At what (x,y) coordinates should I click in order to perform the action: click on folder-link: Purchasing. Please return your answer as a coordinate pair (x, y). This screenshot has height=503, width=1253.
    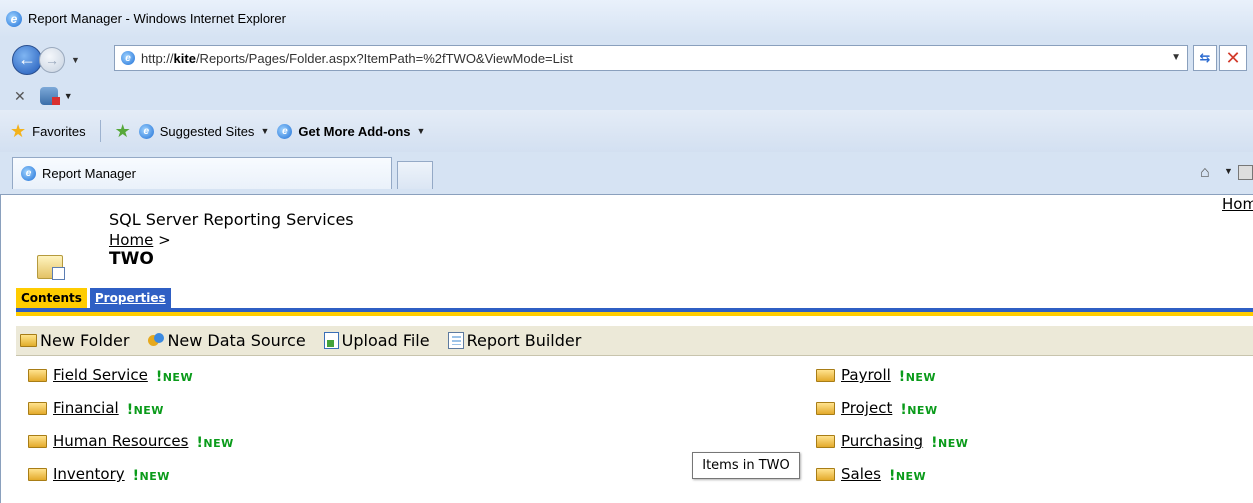
    Looking at the image, I should click on (882, 441).